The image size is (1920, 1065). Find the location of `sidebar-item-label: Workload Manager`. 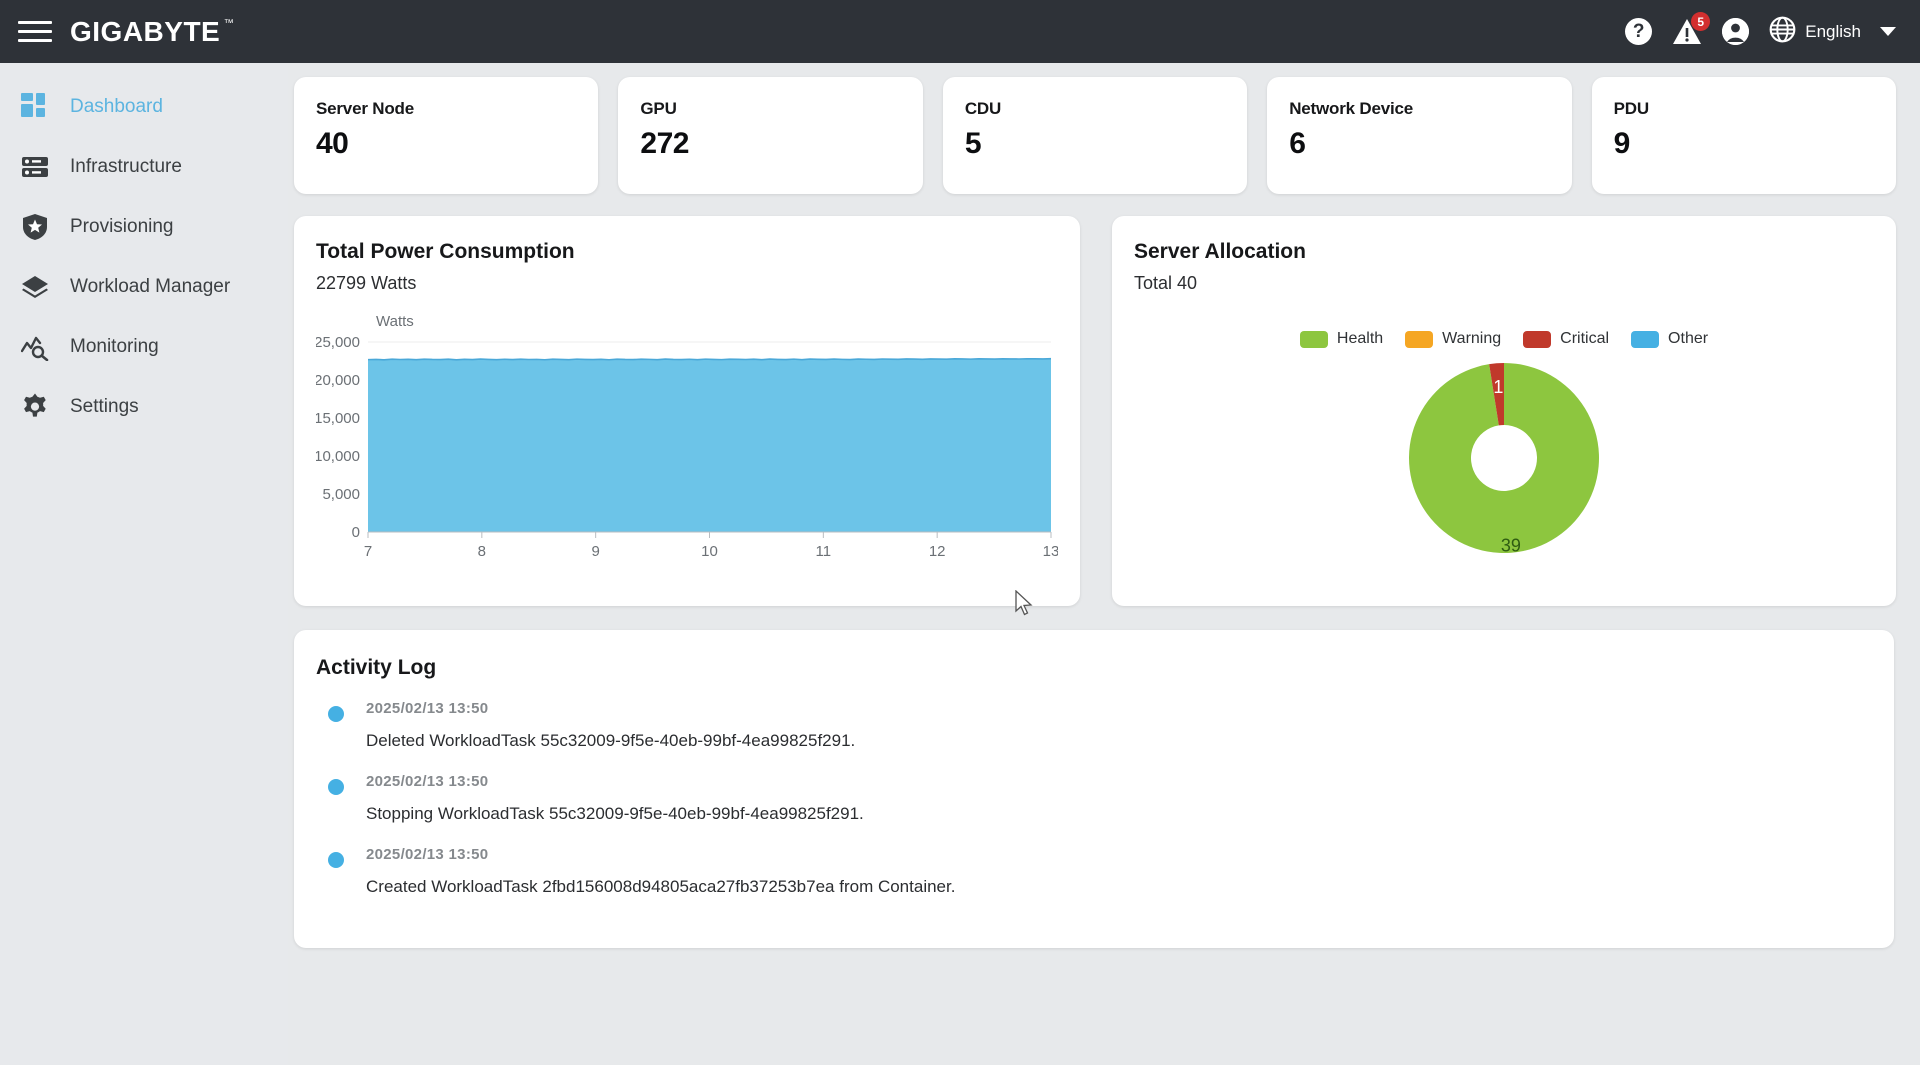

sidebar-item-label: Workload Manager is located at coordinates (150, 286).